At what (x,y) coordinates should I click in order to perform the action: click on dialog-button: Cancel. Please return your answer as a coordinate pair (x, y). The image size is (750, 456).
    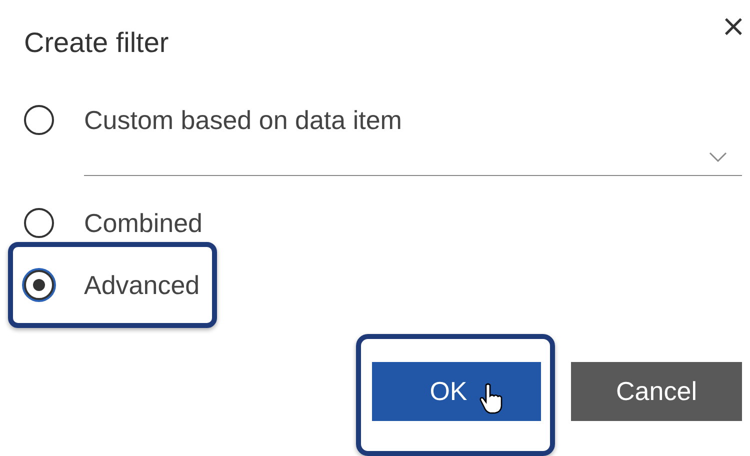
    Looking at the image, I should click on (656, 391).